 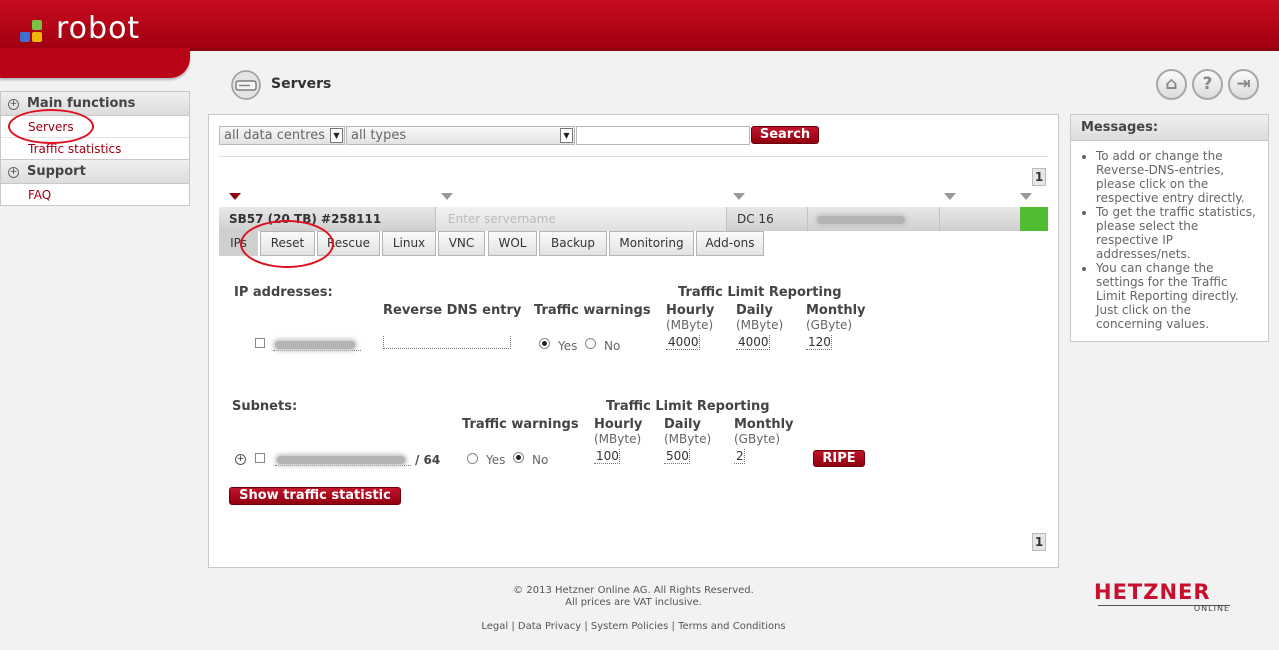 I want to click on rdns-header: Reverse DNS entry, so click(x=452, y=310).